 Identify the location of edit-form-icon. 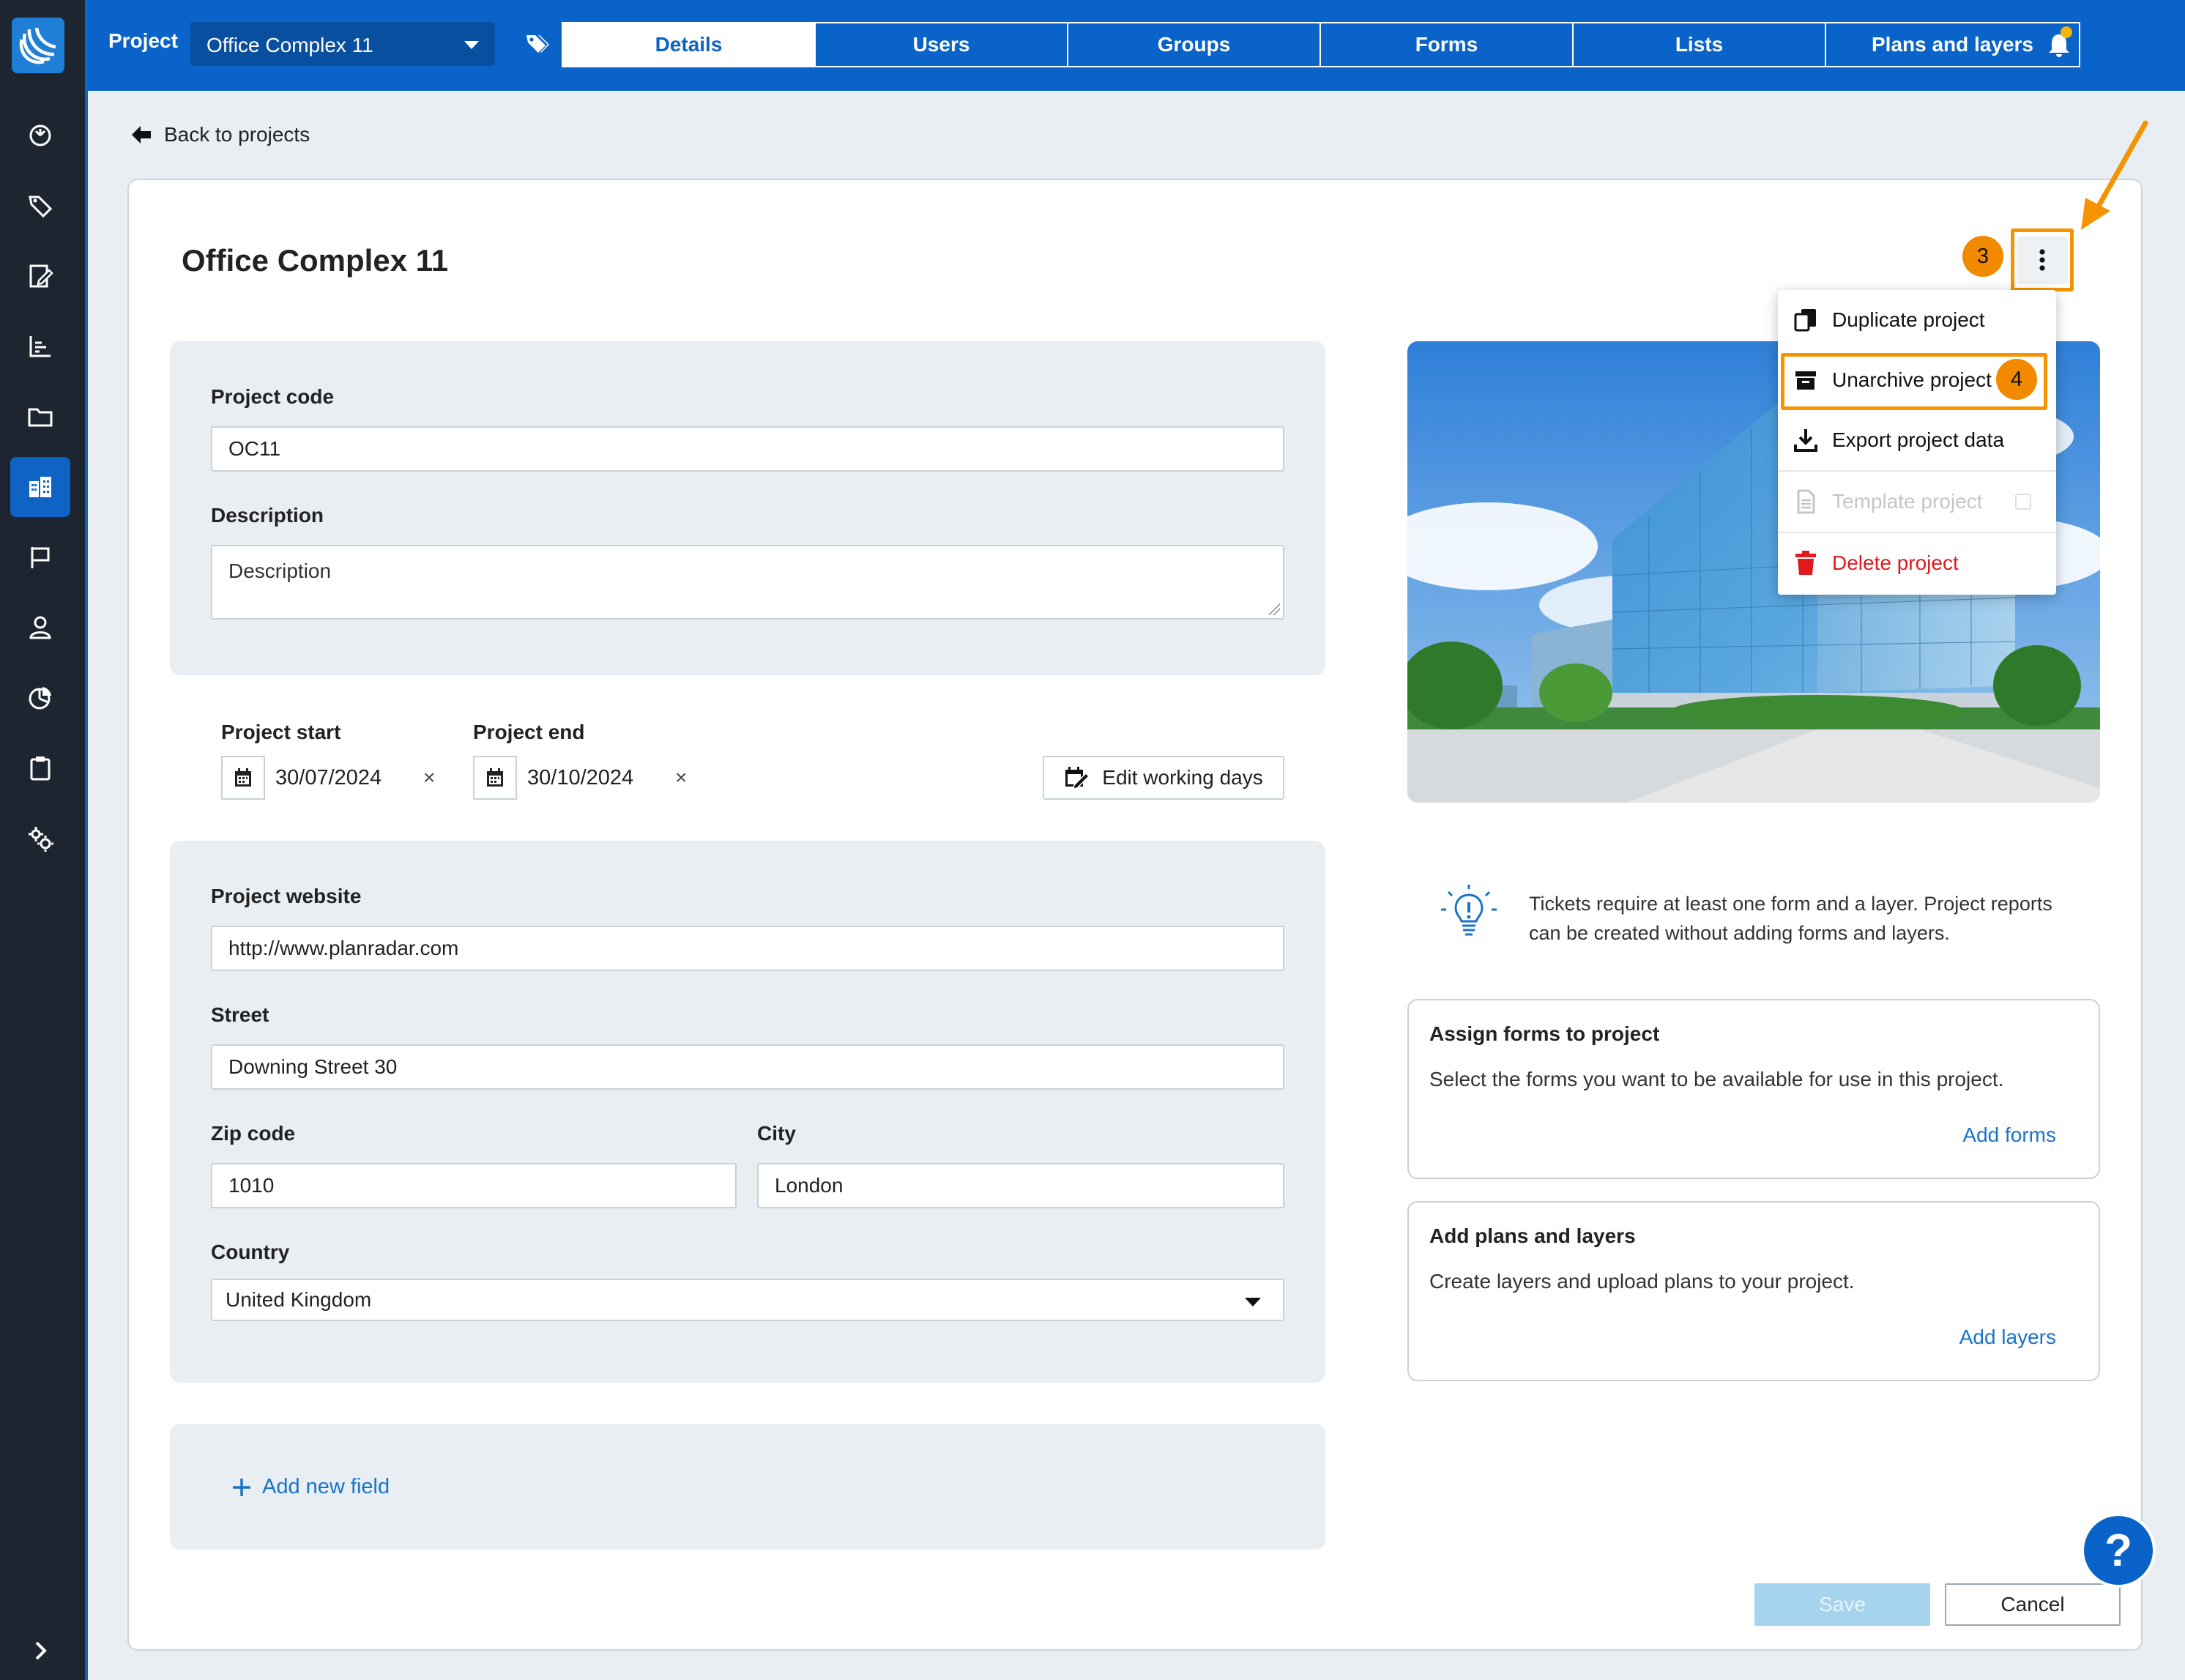
(41, 276).